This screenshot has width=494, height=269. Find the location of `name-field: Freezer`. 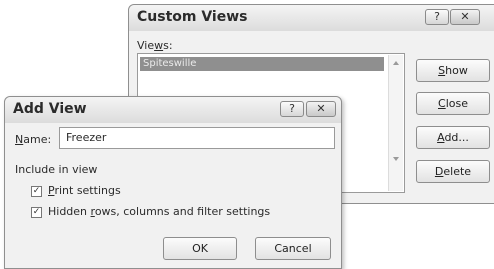

name-field: Freezer is located at coordinates (197, 138).